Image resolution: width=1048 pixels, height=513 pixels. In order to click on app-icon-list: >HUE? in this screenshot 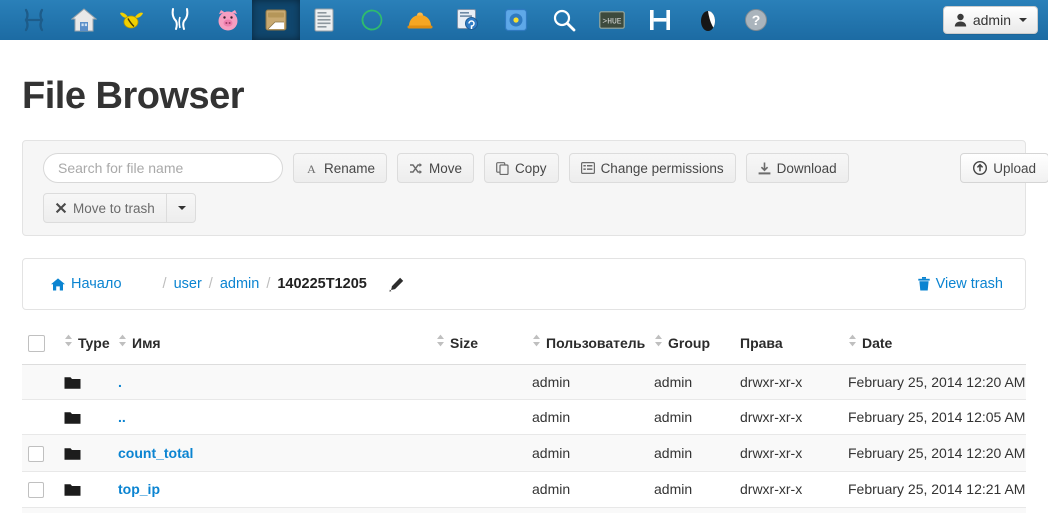, I will do `click(390, 20)`.